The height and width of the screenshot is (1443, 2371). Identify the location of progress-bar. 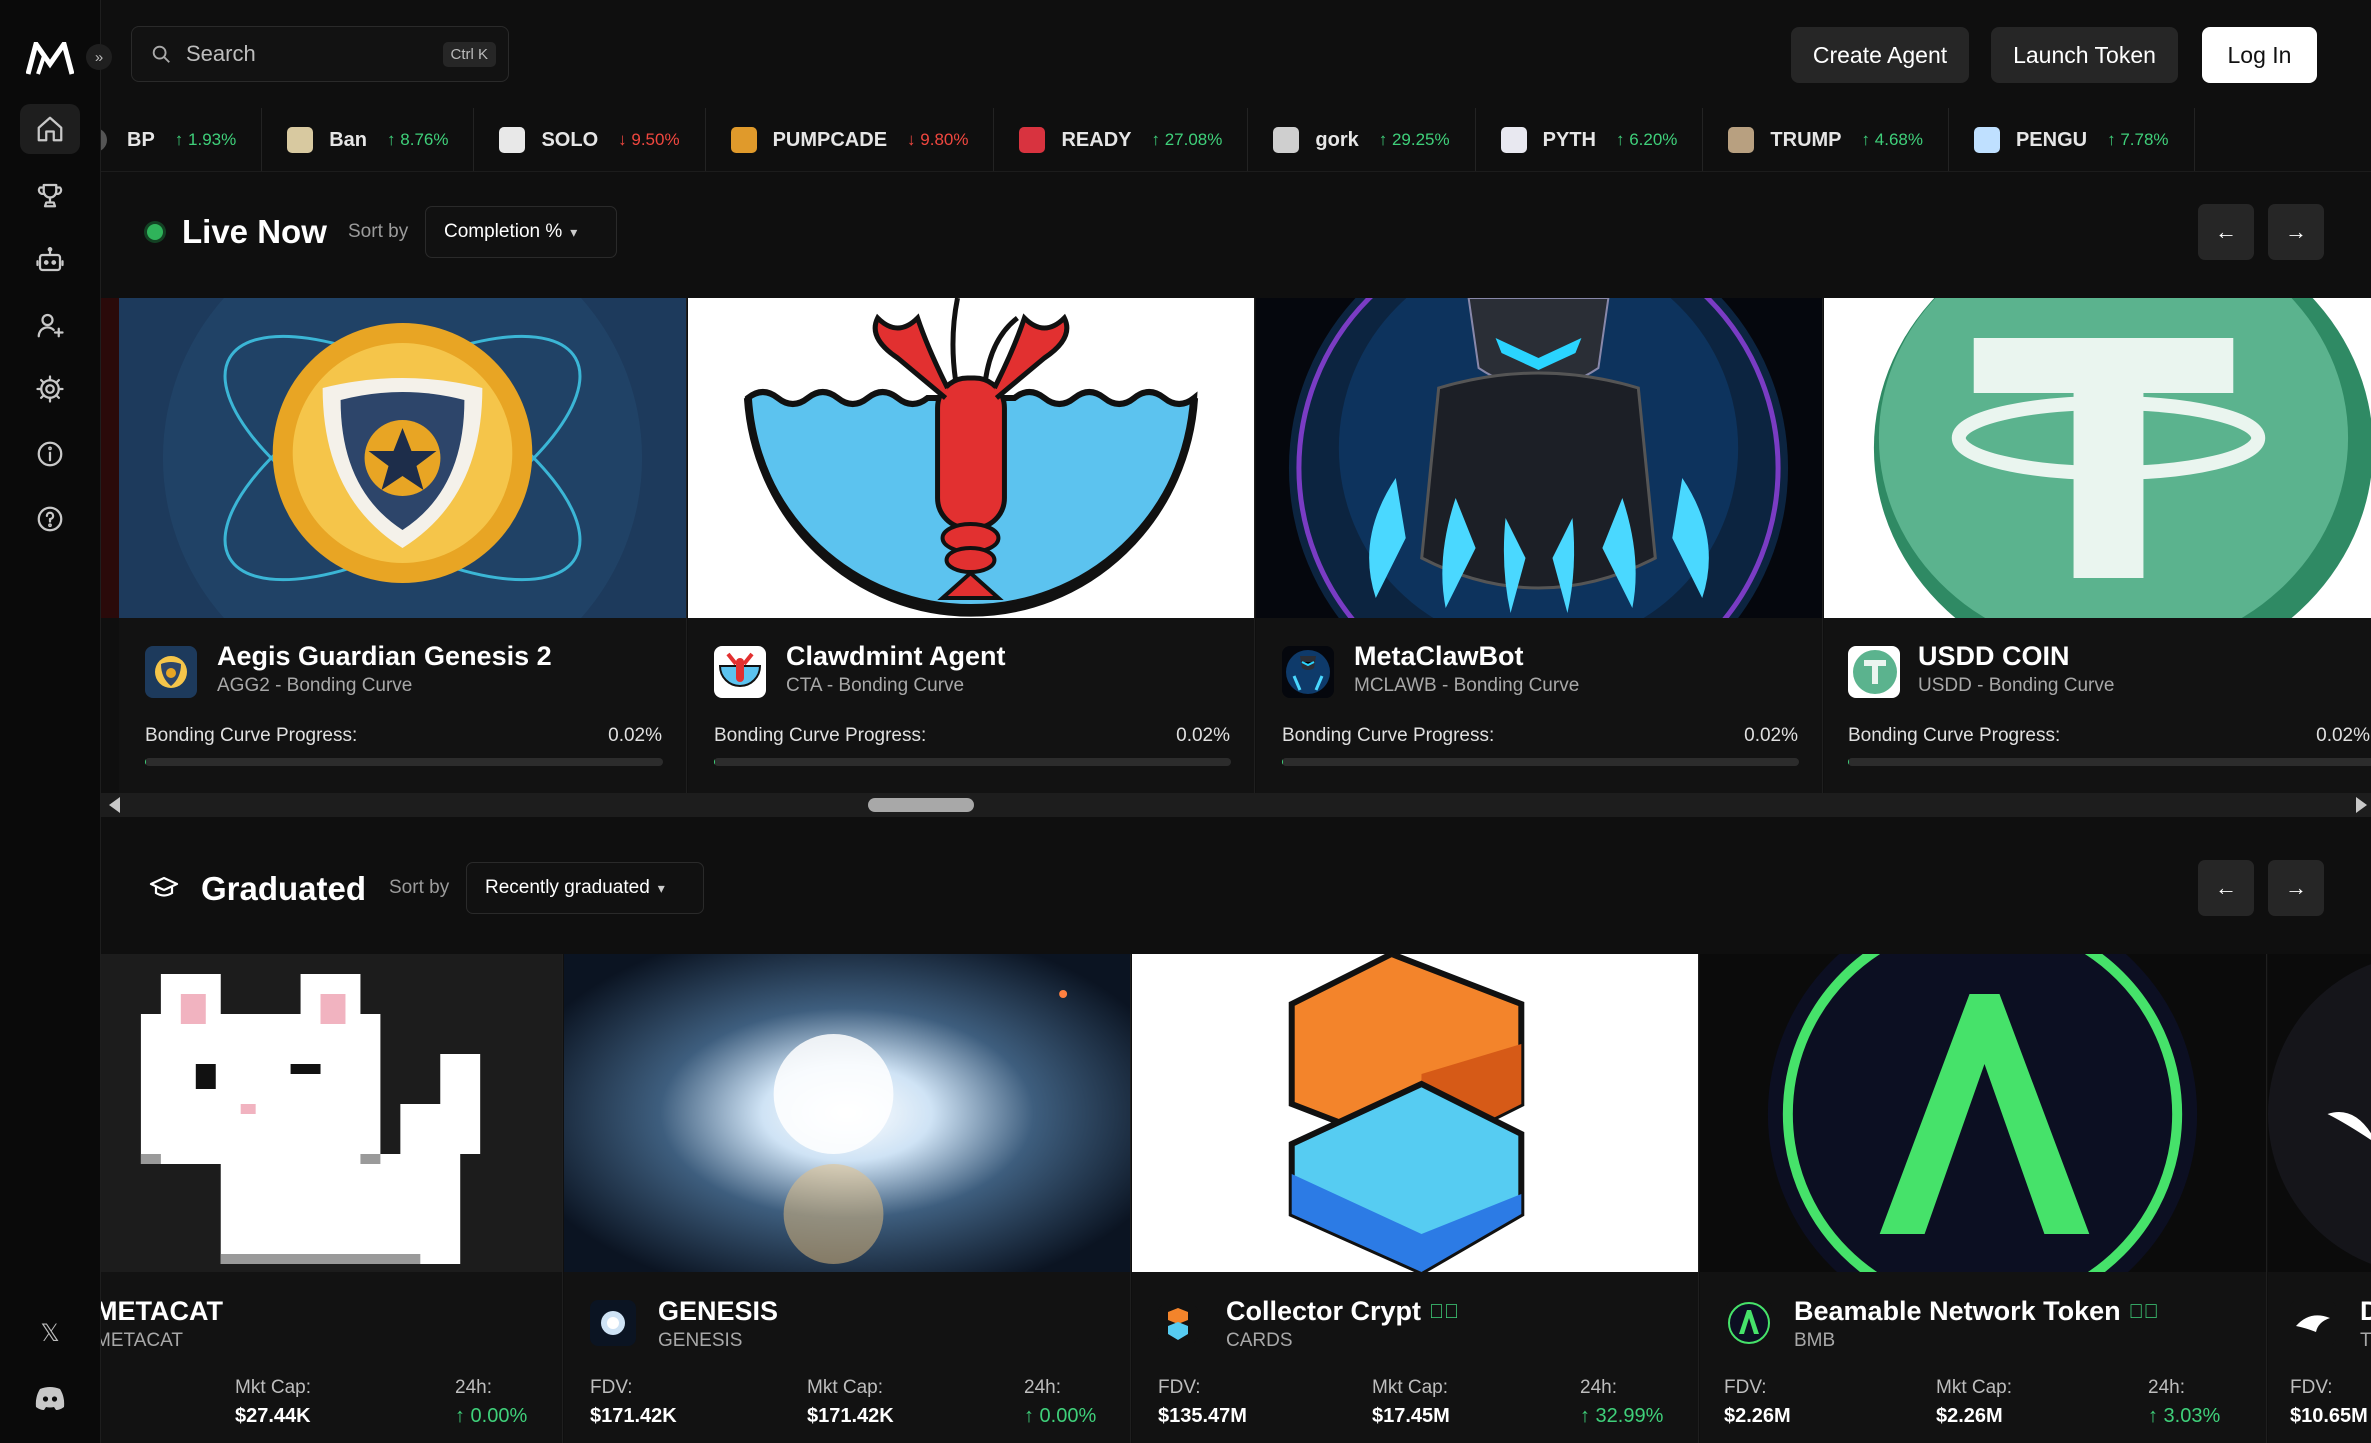
(972, 762).